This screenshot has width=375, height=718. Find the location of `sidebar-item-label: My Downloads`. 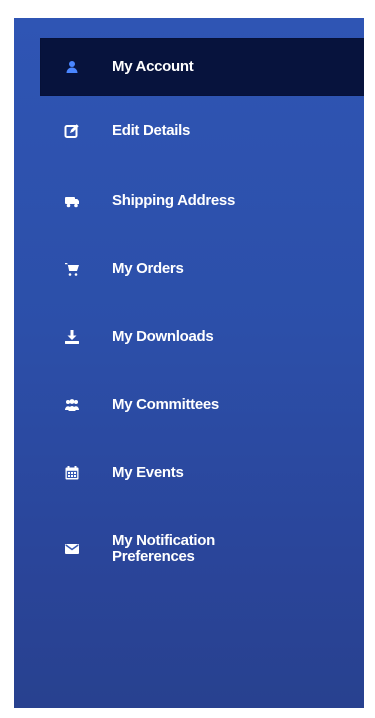

sidebar-item-label: My Downloads is located at coordinates (163, 336).